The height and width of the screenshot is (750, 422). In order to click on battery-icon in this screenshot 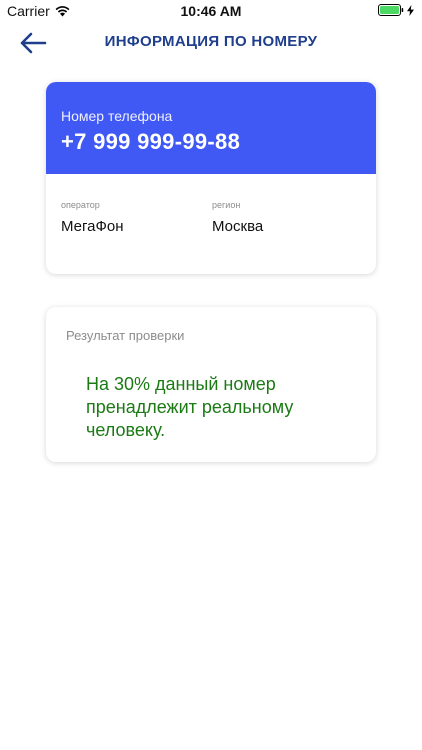, I will do `click(391, 10)`.